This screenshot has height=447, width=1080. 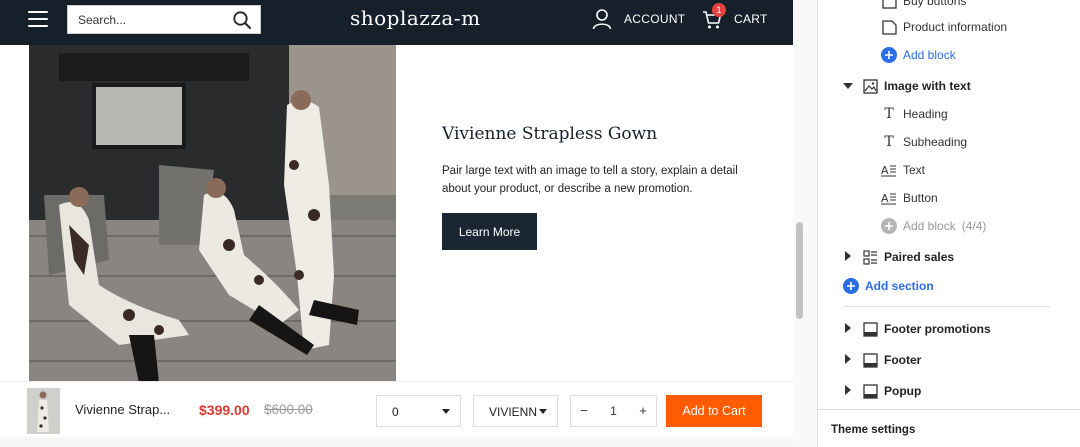 What do you see at coordinates (899, 286) in the screenshot?
I see `add-section-label: Add section` at bounding box center [899, 286].